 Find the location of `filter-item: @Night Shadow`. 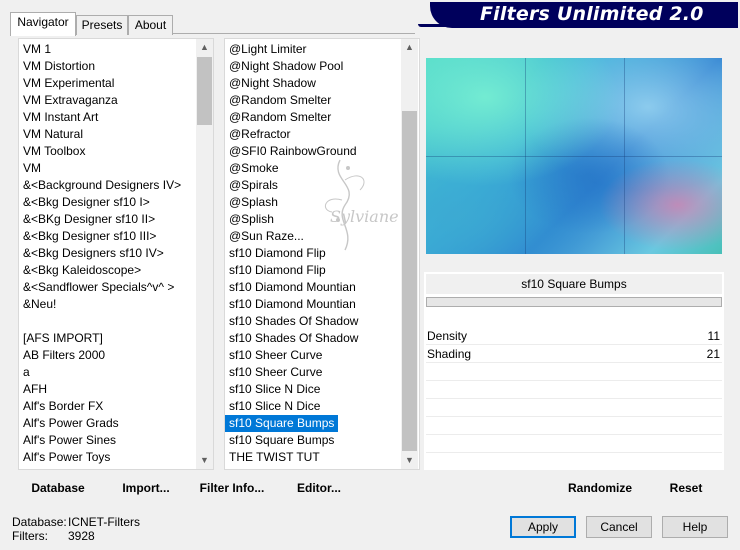

filter-item: @Night Shadow is located at coordinates (322, 83).